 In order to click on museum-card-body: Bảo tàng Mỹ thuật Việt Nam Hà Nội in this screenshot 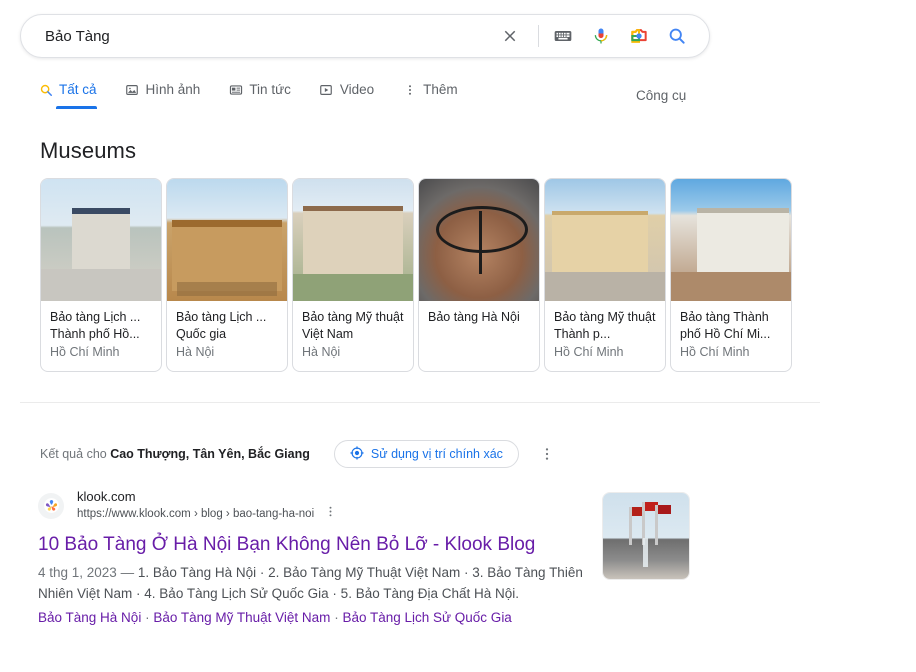, I will do `click(353, 336)`.